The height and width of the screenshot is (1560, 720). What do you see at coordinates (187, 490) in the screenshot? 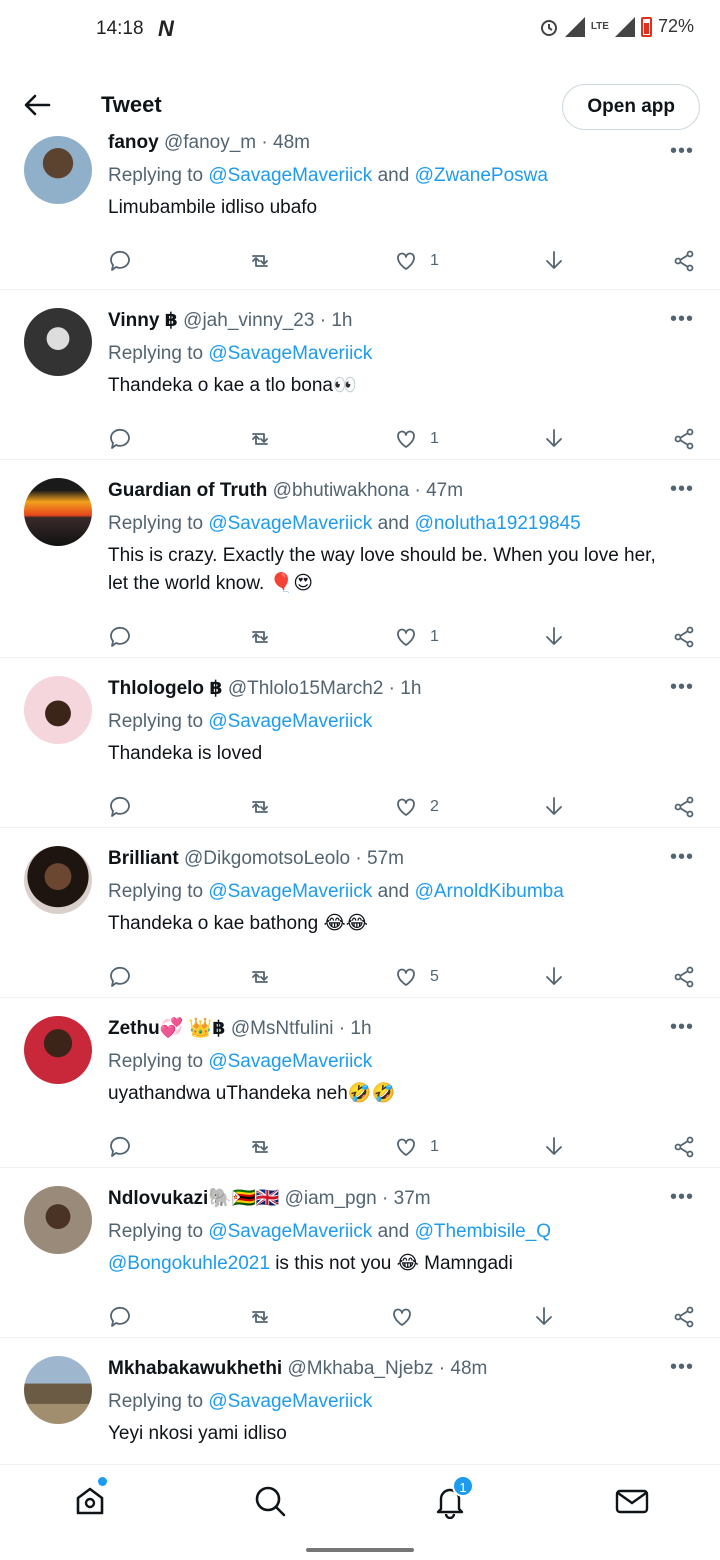
I see `display-name: Guardian of Truth` at bounding box center [187, 490].